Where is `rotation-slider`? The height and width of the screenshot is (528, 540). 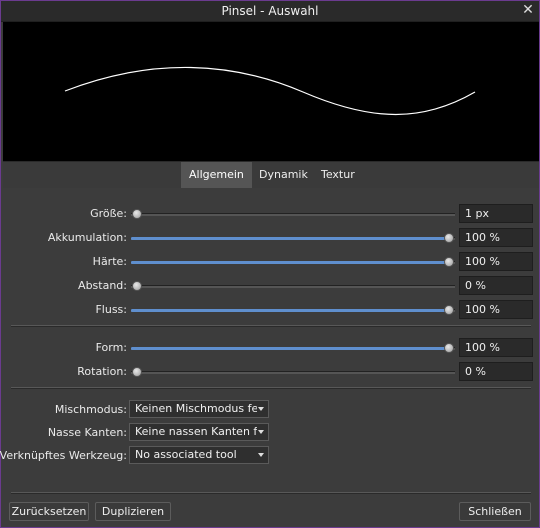 rotation-slider is located at coordinates (293, 372).